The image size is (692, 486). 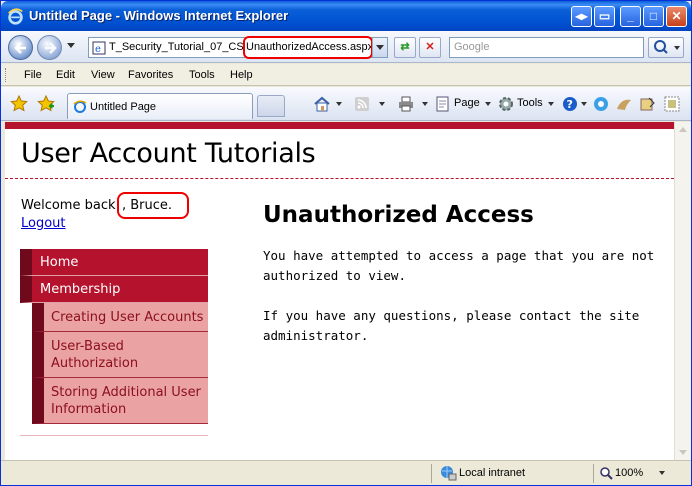 What do you see at coordinates (346, 75) in the screenshot?
I see `menu-bar: File Edit View Favorites Tools Help` at bounding box center [346, 75].